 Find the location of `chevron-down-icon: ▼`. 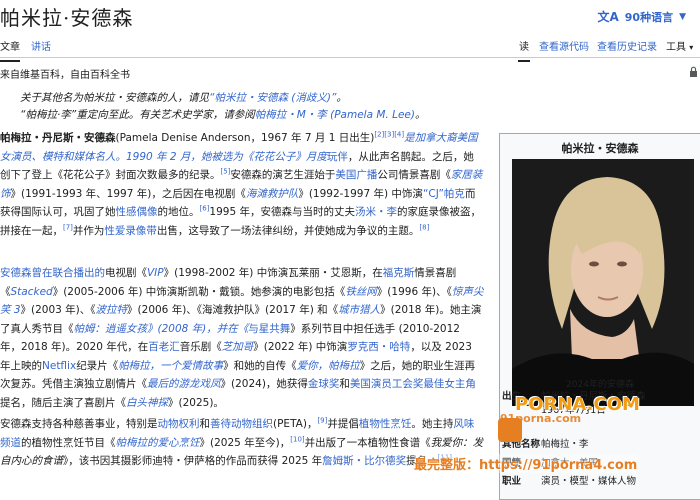

chevron-down-icon: ▼ is located at coordinates (682, 16).